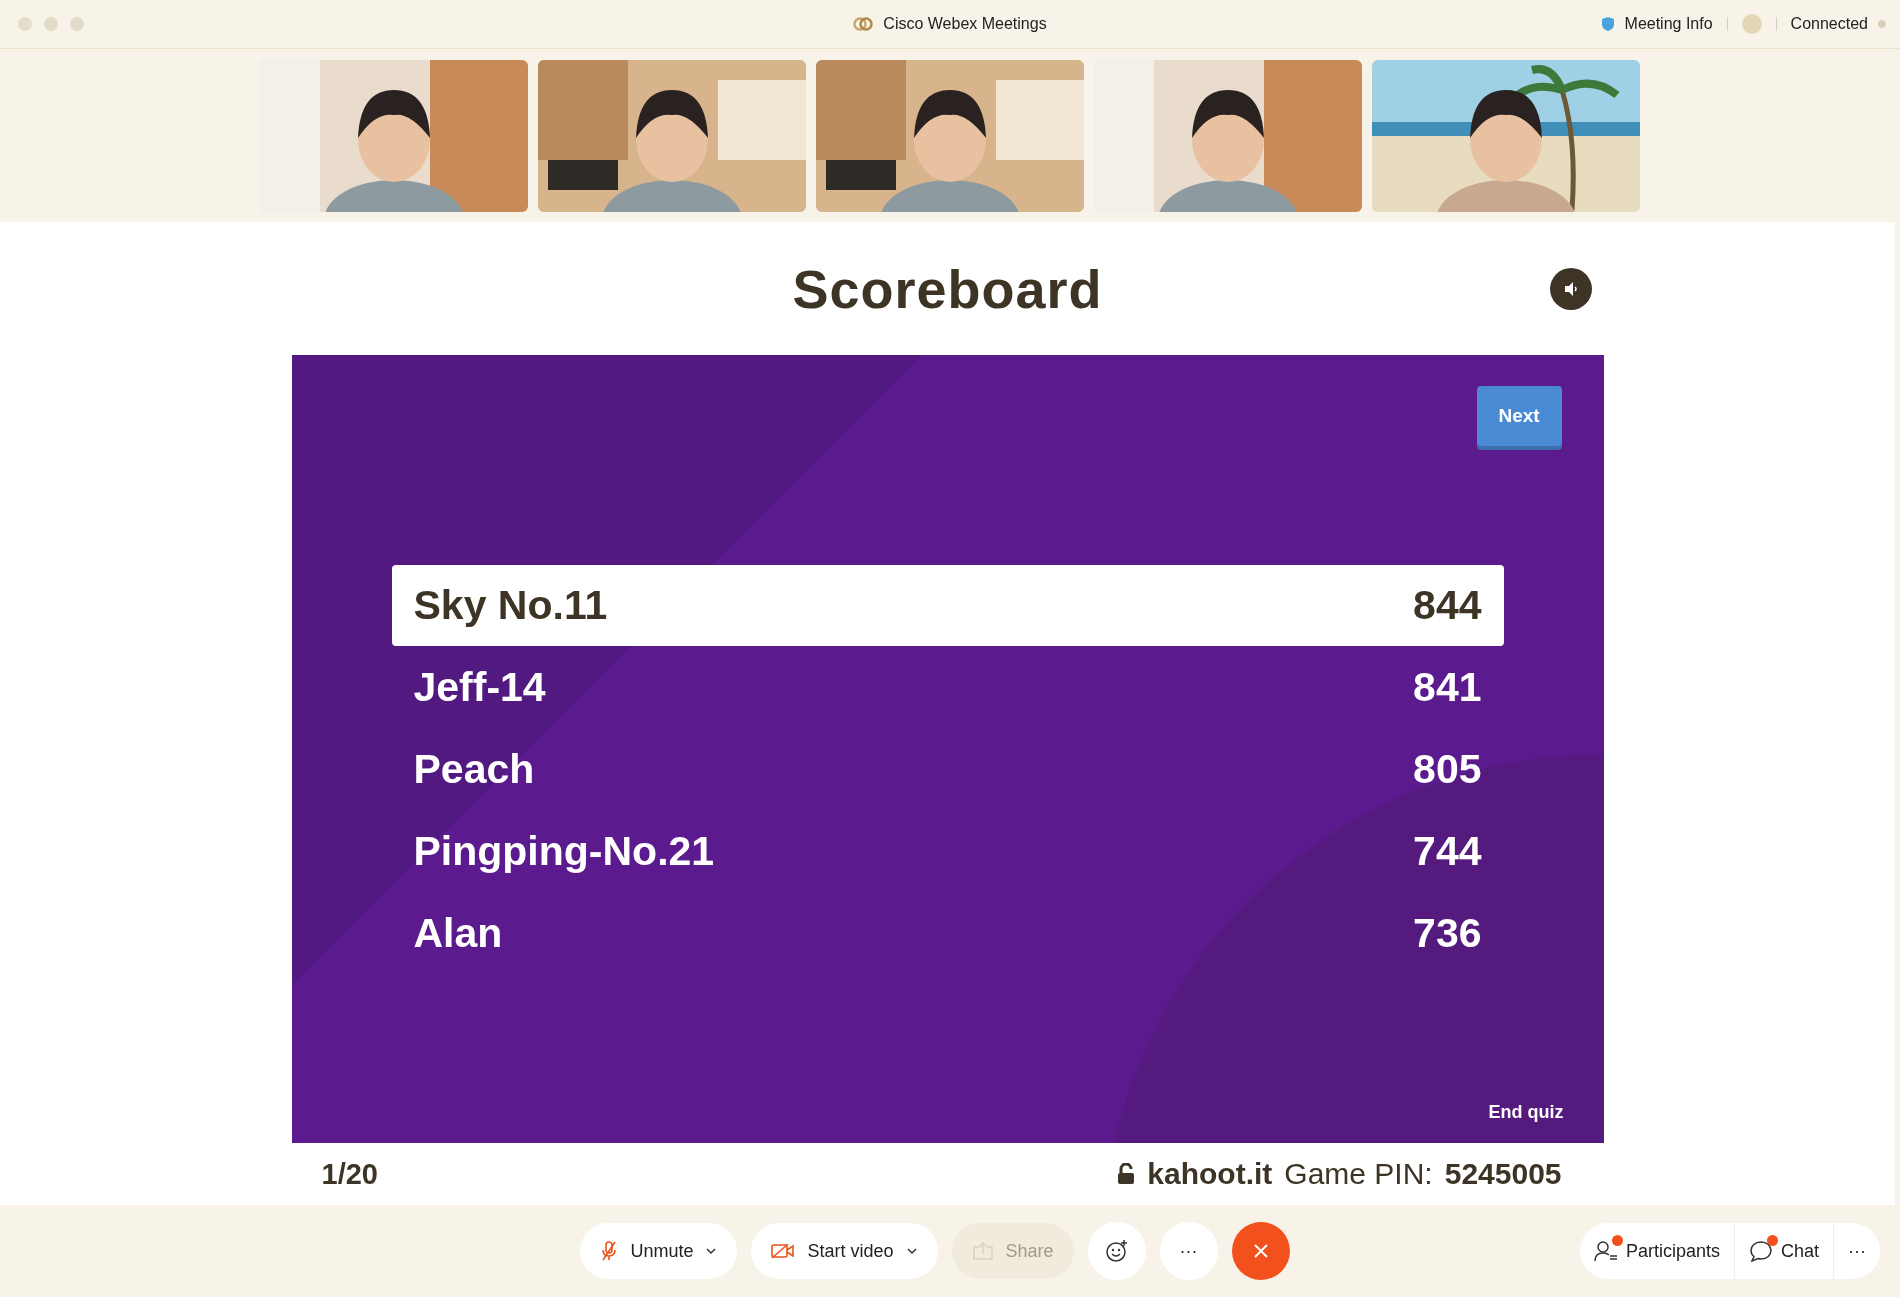 Image resolution: width=1900 pixels, height=1297 pixels. I want to click on player-score: 736, so click(1447, 934).